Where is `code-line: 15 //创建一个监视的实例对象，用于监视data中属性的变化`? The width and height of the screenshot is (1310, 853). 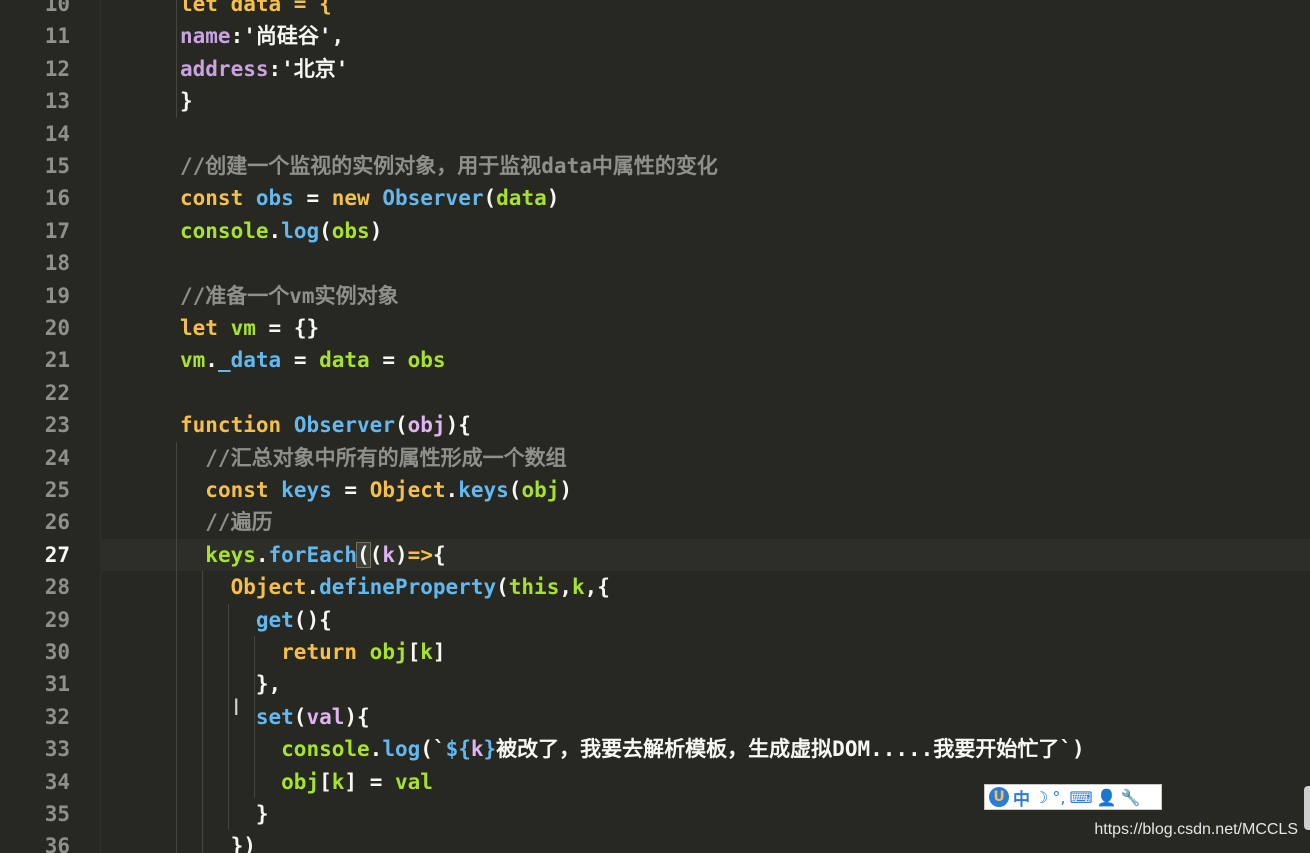
code-line: 15 //创建一个监视的实例对象，用于监视data中属性的变化 is located at coordinates (655, 166).